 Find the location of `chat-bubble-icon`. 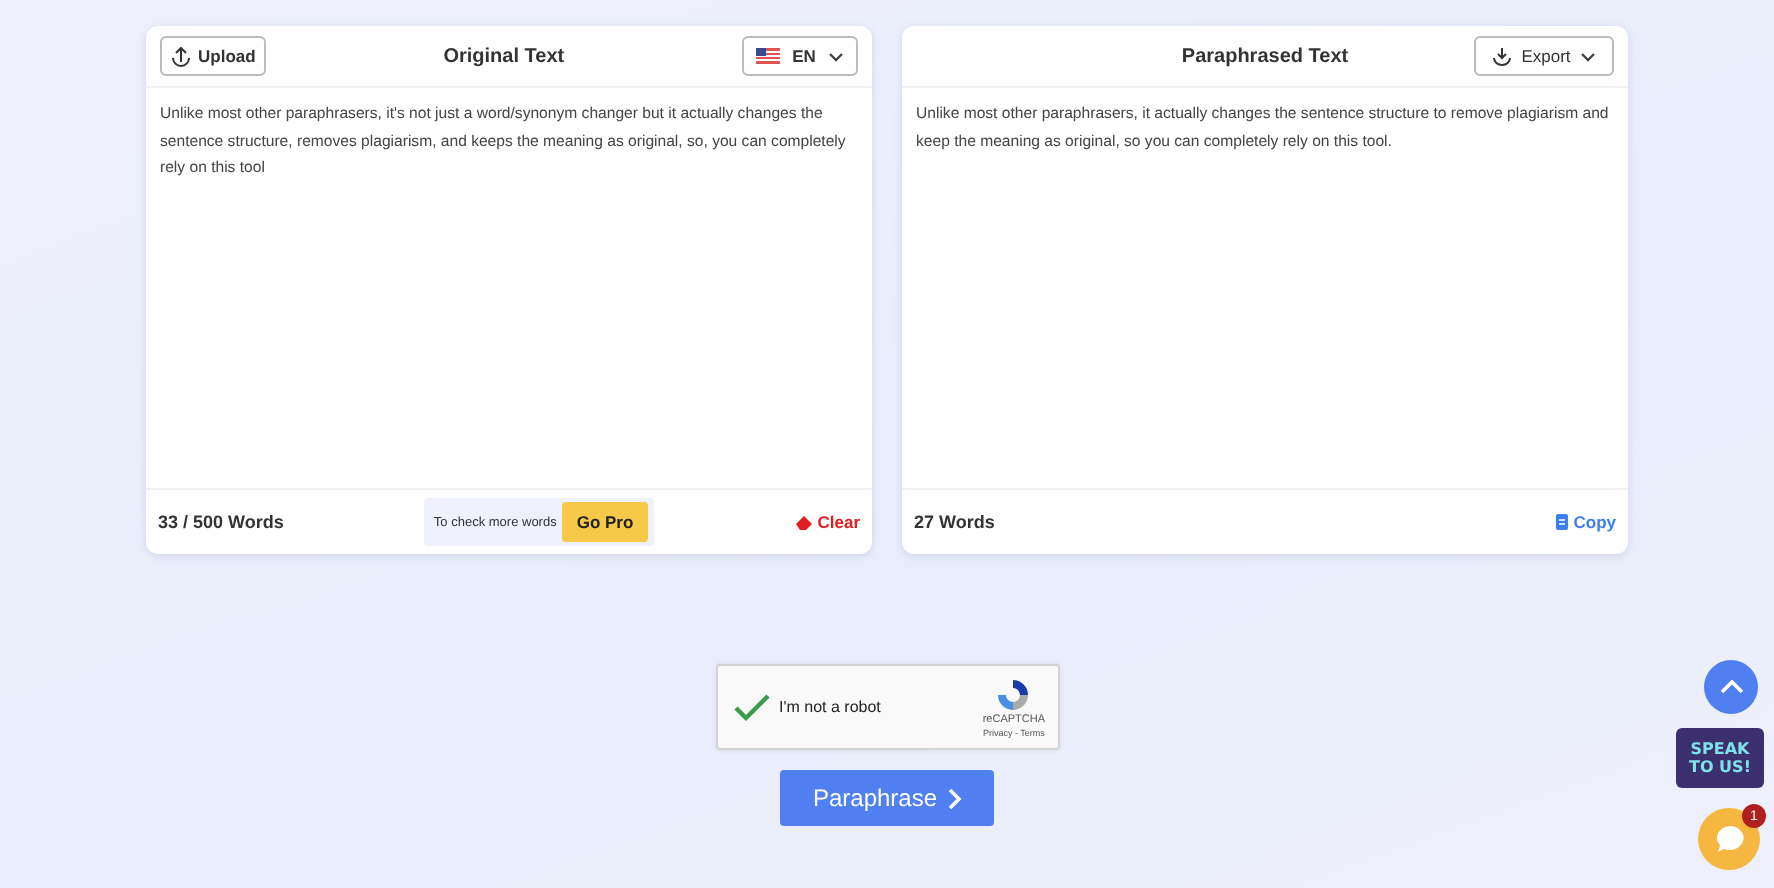

chat-bubble-icon is located at coordinates (1729, 839).